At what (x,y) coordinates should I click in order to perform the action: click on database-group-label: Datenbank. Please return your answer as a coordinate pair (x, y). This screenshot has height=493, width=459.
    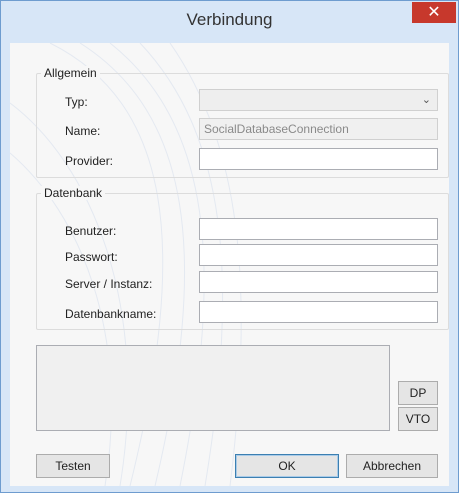
    Looking at the image, I should click on (73, 193).